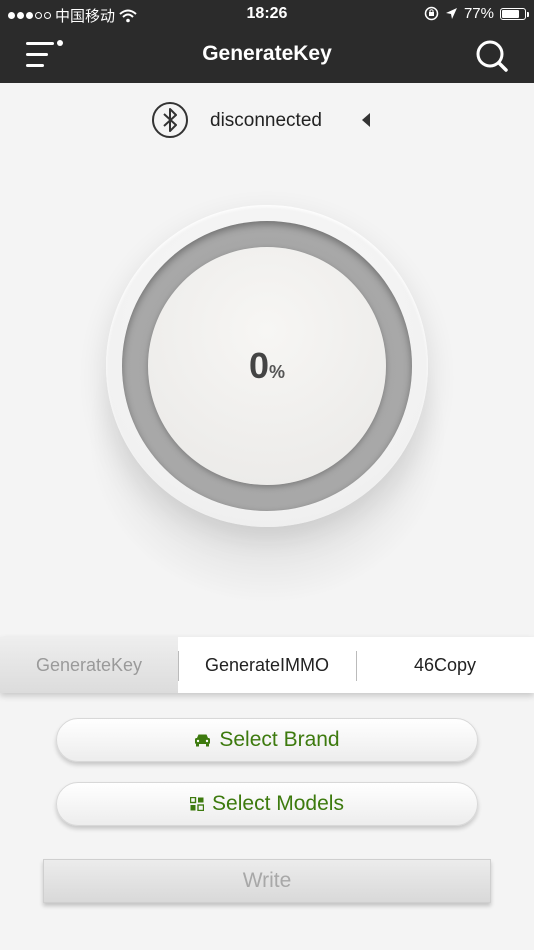 The image size is (534, 950). I want to click on gauge-value: 0%, so click(267, 366).